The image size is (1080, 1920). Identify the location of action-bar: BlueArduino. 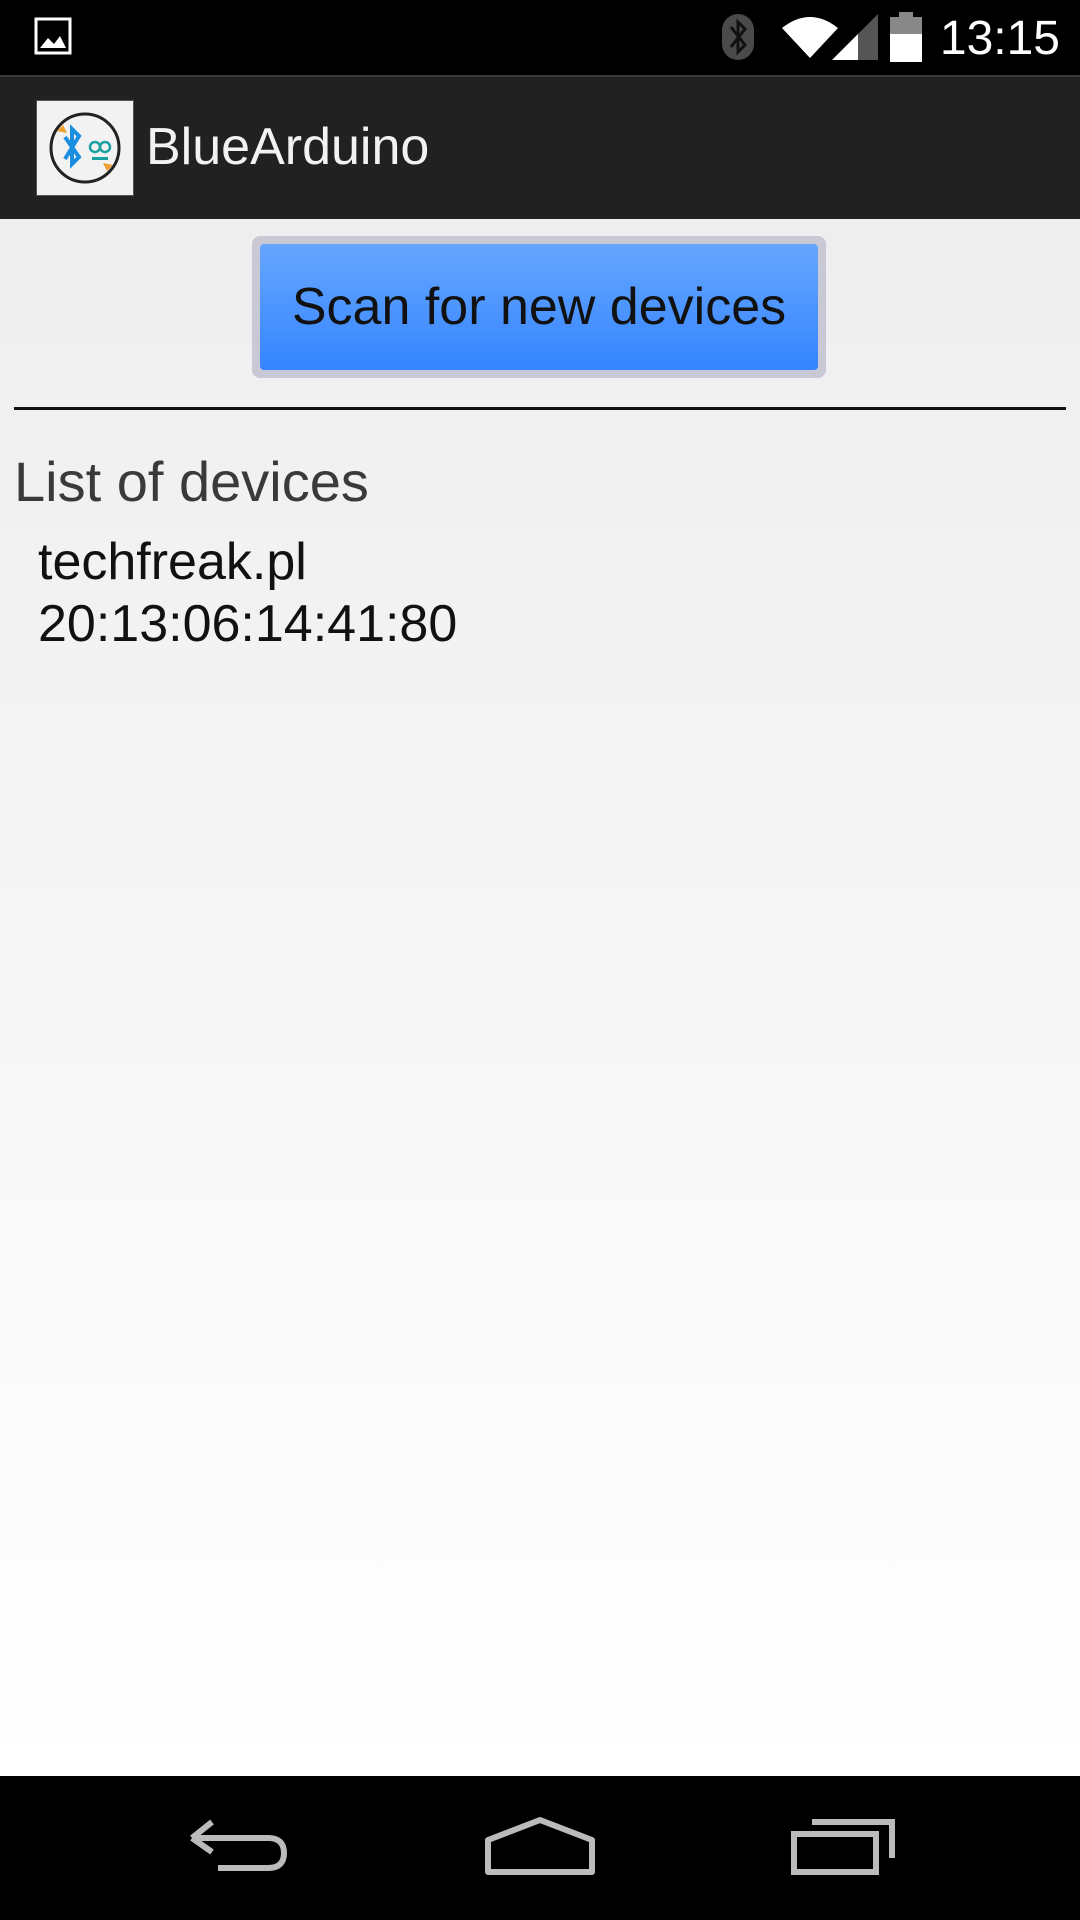
(540, 147).